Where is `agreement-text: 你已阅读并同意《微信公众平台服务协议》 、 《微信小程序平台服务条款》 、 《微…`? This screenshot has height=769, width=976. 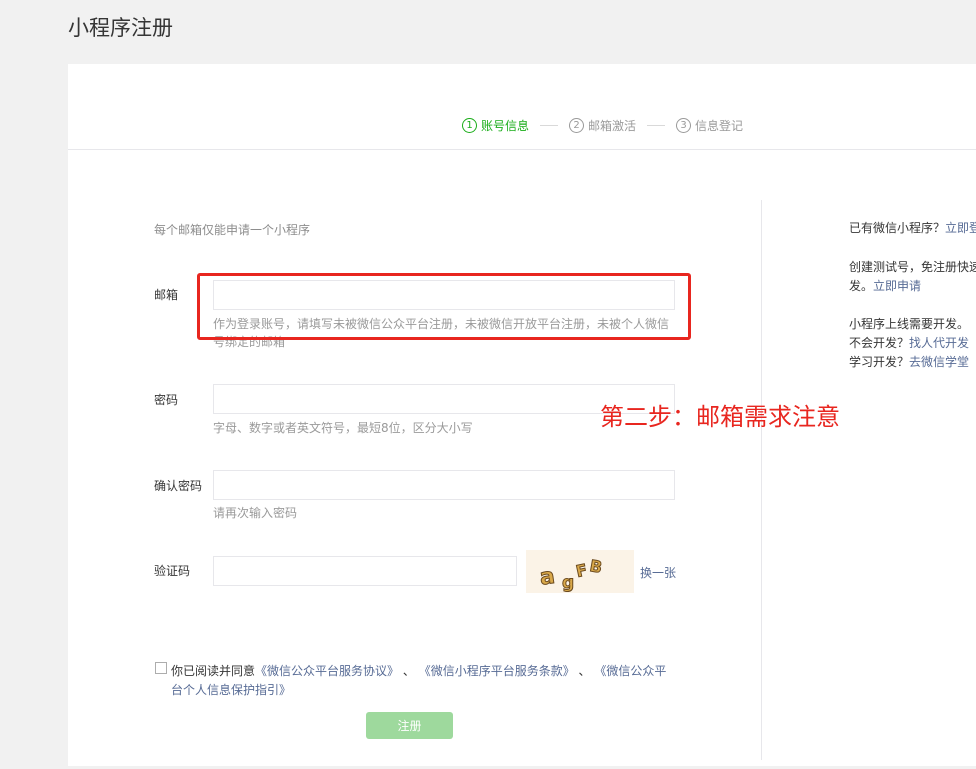
agreement-text: 你已阅读并同意《微信公众平台服务协议》 、 《微信小程序平台服务条款》 、 《微… is located at coordinates (423, 681).